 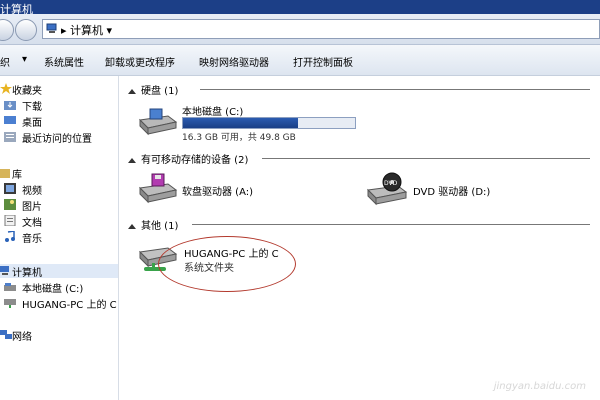 What do you see at coordinates (10, 303) in the screenshot?
I see `network-drive-icon` at bounding box center [10, 303].